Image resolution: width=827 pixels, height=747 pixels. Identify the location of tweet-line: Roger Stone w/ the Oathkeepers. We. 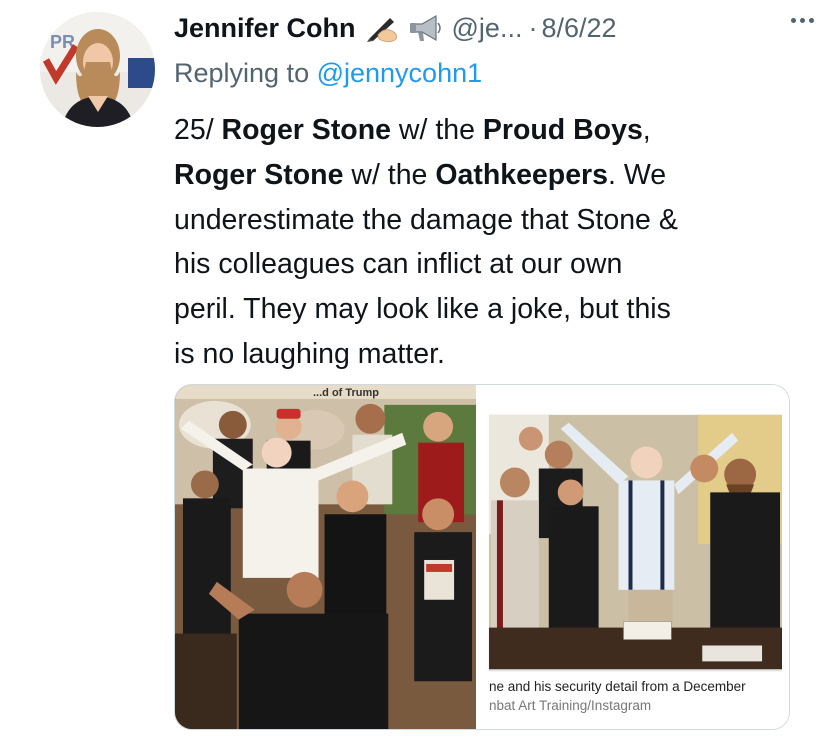
(420, 174).